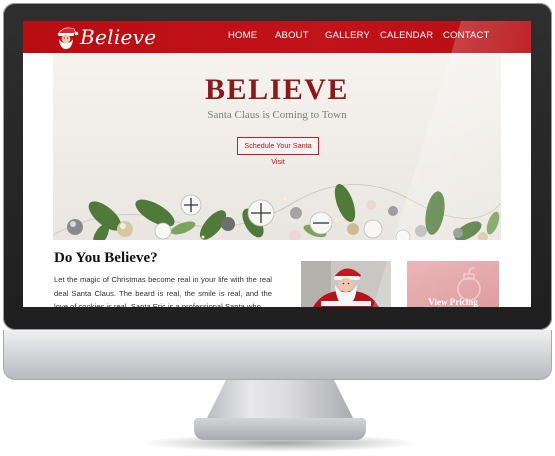 Image resolution: width=555 pixels, height=456 pixels. I want to click on santa-photo, so click(346, 284).